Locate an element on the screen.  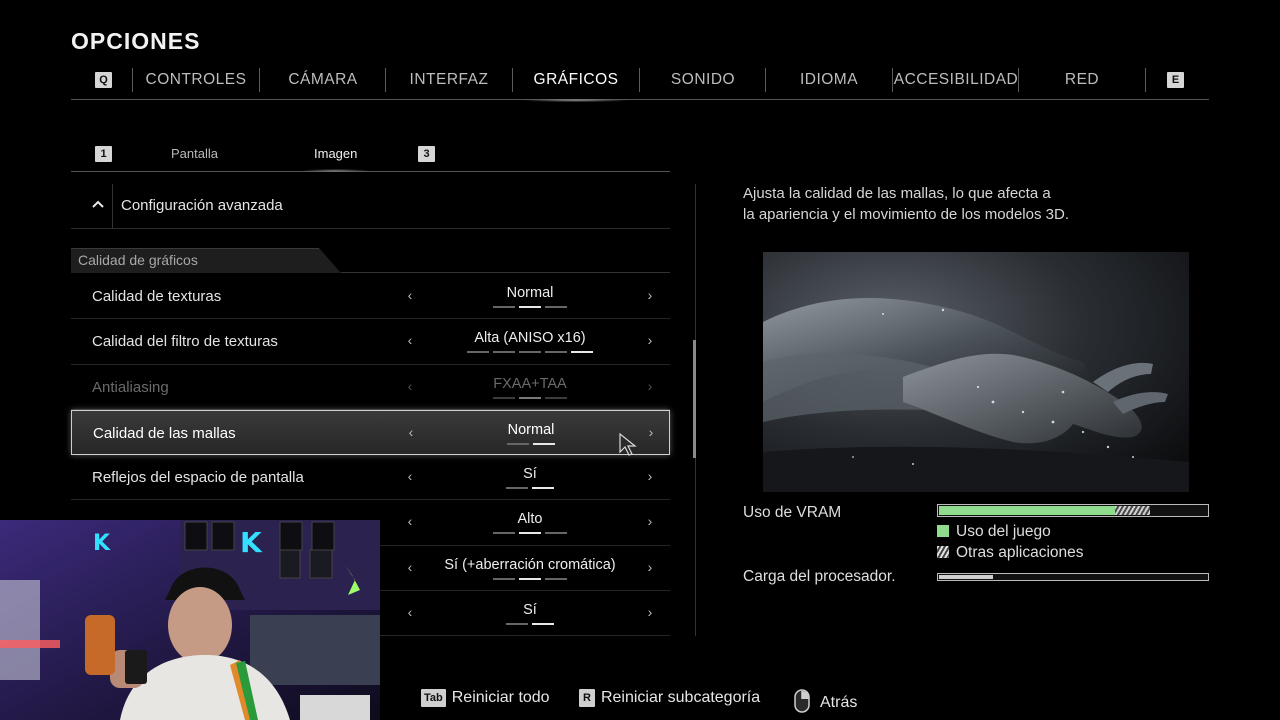
vram-game-fill is located at coordinates (1027, 510).